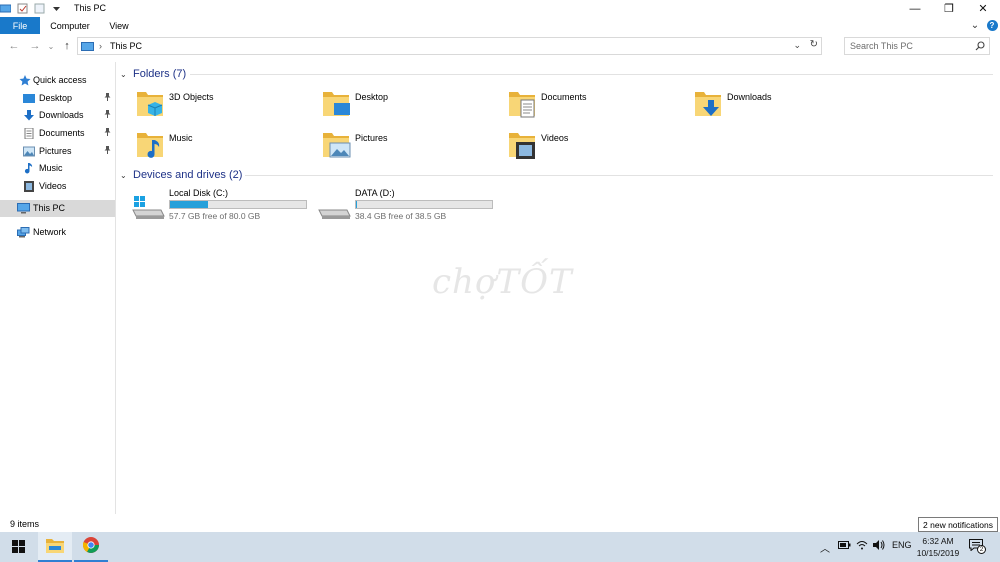 Image resolution: width=1000 pixels, height=562 pixels. I want to click on this-pc-icon, so click(87, 46).